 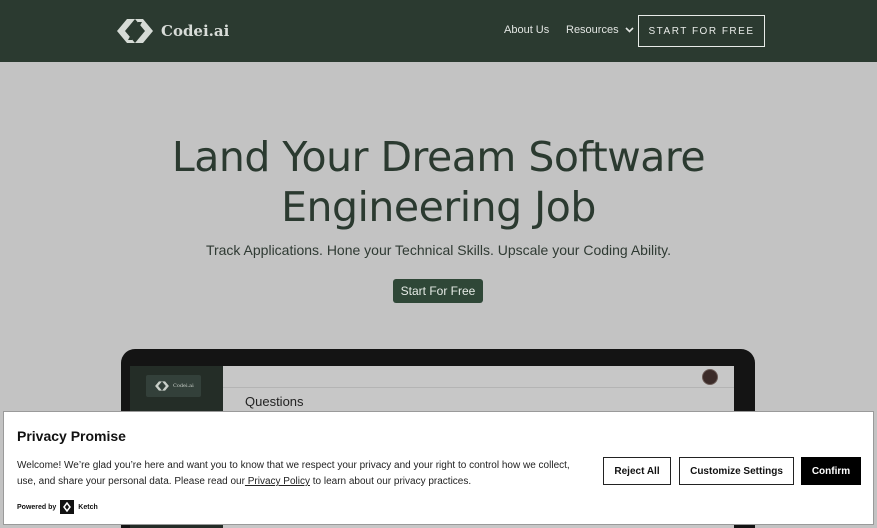 I want to click on banner-text-after: to learn about our privacy practices., so click(x=390, y=481).